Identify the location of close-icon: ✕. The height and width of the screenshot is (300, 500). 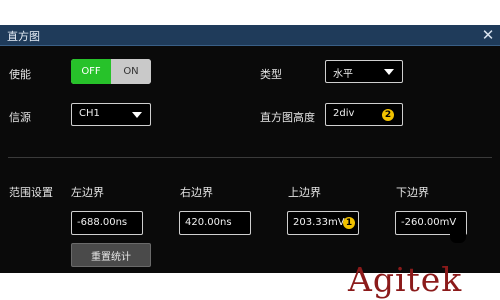
(488, 35).